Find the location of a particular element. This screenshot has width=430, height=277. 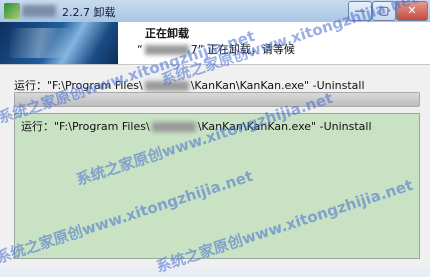

run-prefix: 运行："F:\Program Files\ is located at coordinates (78, 85).